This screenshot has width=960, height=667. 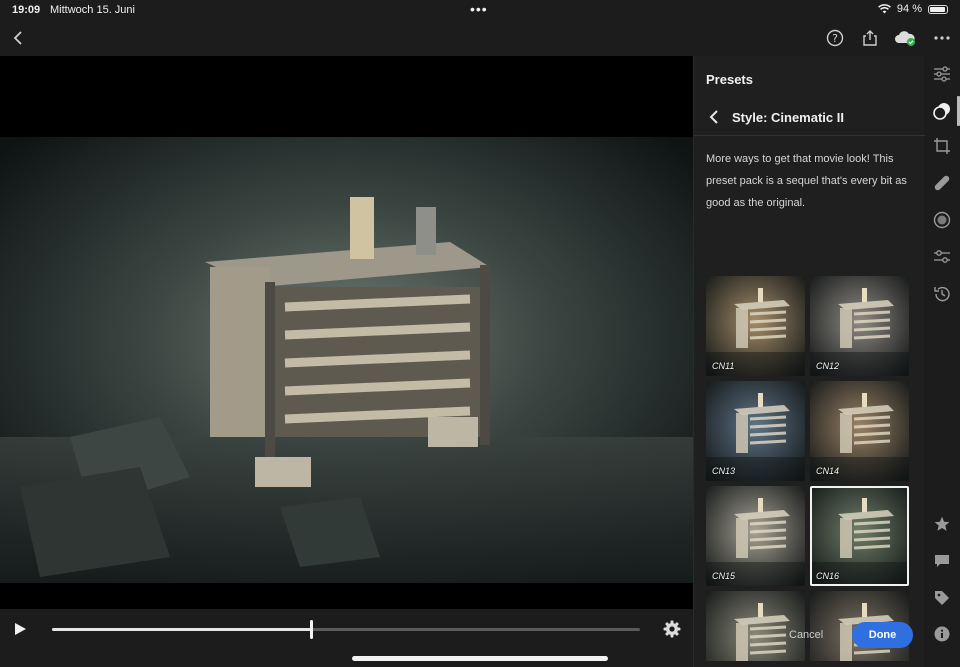 What do you see at coordinates (181, 629) in the screenshot?
I see `scrubber-progress` at bounding box center [181, 629].